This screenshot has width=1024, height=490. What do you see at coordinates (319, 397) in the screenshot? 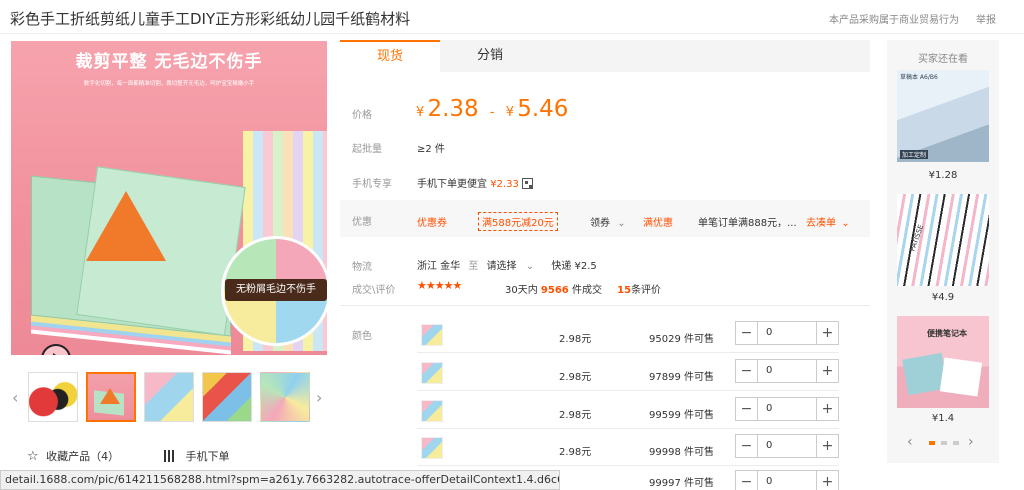
I see `thumb-next-arrow-icon: ›` at bounding box center [319, 397].